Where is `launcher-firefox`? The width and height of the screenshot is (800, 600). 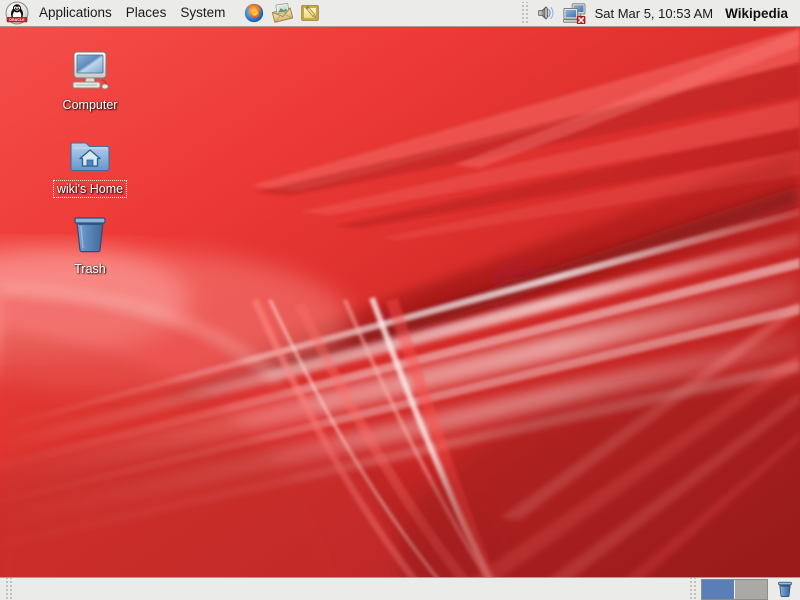 launcher-firefox is located at coordinates (254, 13).